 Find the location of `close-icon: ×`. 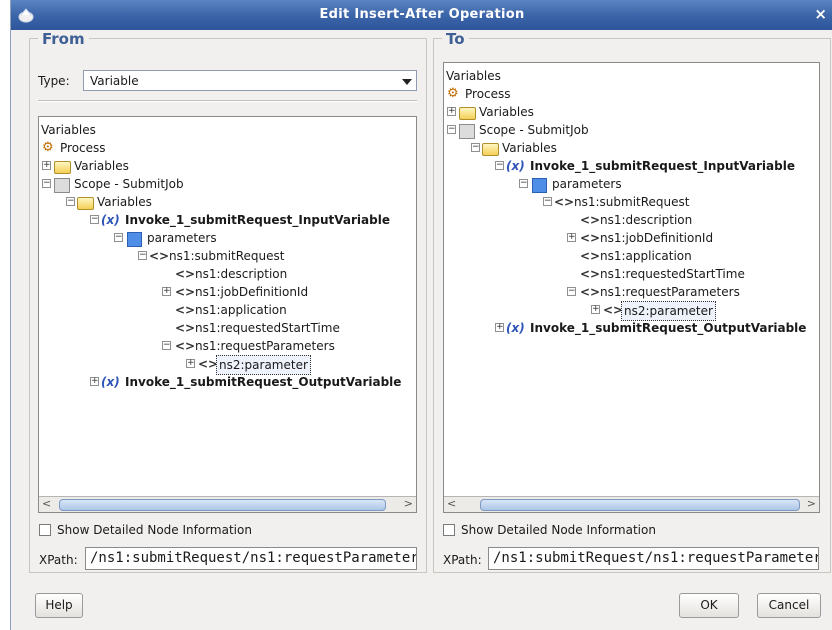

close-icon: × is located at coordinates (820, 14).